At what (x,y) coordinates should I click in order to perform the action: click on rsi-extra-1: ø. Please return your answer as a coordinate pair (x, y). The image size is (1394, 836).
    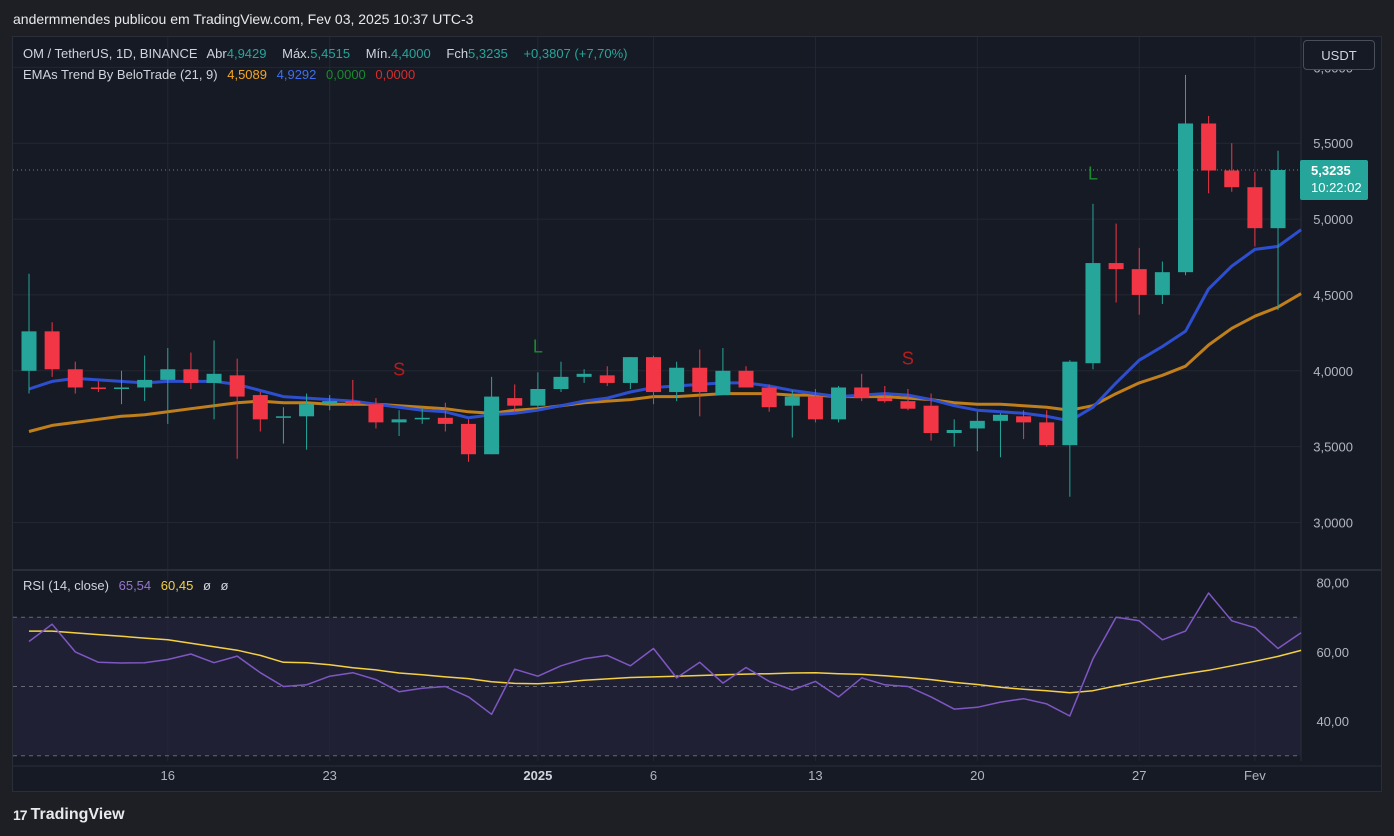
    Looking at the image, I should click on (206, 585).